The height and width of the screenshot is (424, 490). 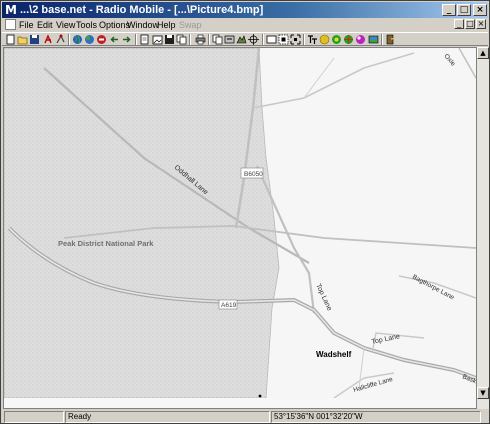 What do you see at coordinates (334, 354) in the screenshot?
I see `label-wadshelf: Wadshelf` at bounding box center [334, 354].